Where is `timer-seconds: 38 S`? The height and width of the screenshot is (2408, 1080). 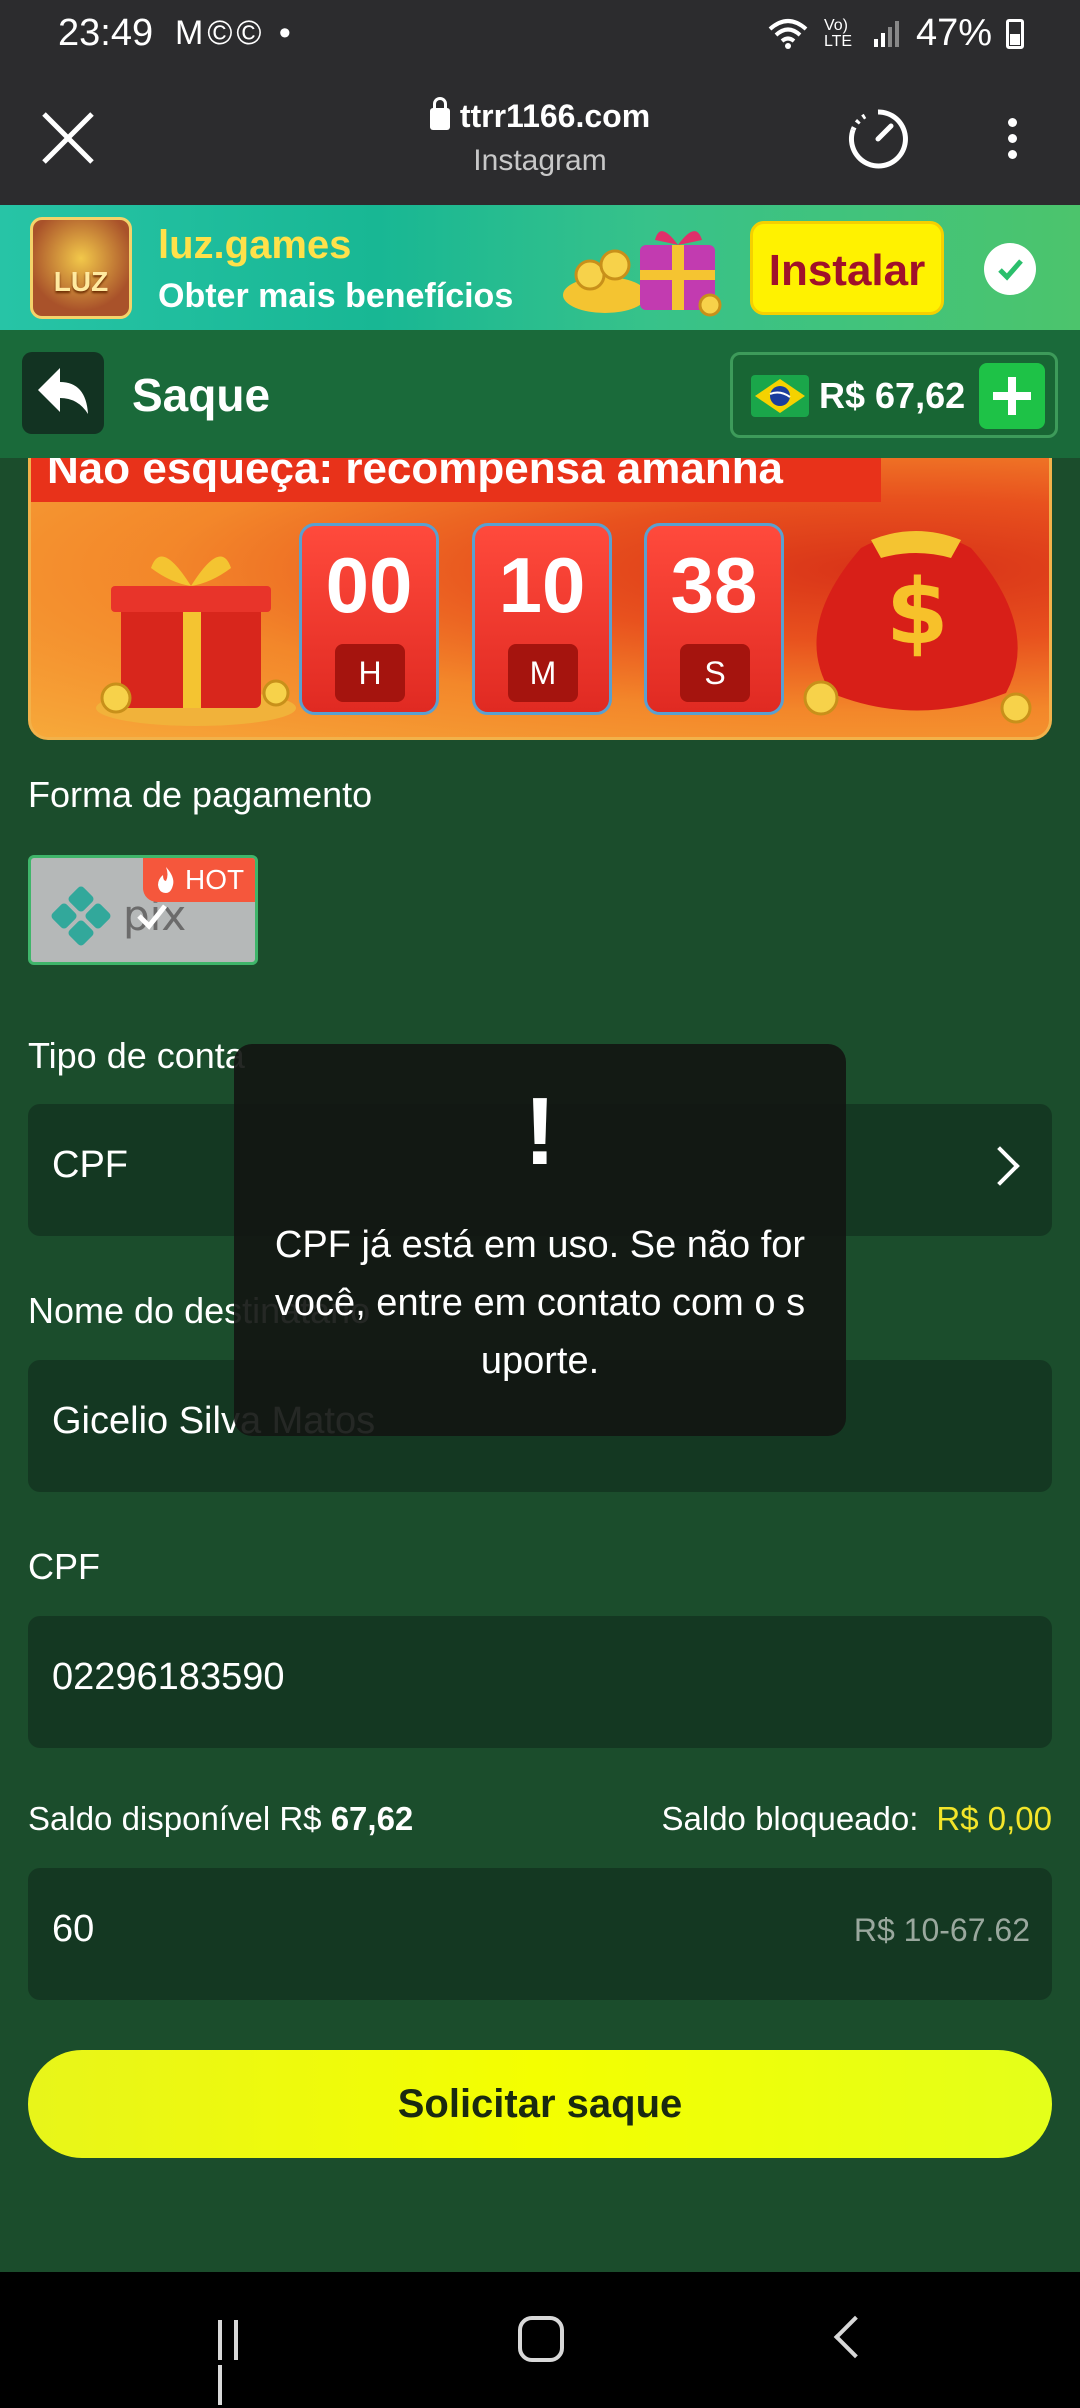 timer-seconds: 38 S is located at coordinates (714, 619).